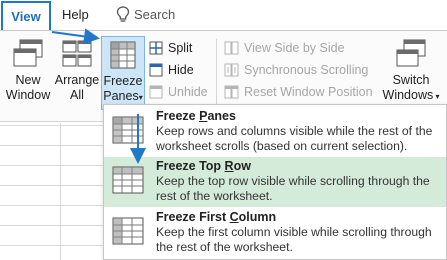 The height and width of the screenshot is (260, 447). I want to click on freeze-first-column-icon, so click(128, 231).